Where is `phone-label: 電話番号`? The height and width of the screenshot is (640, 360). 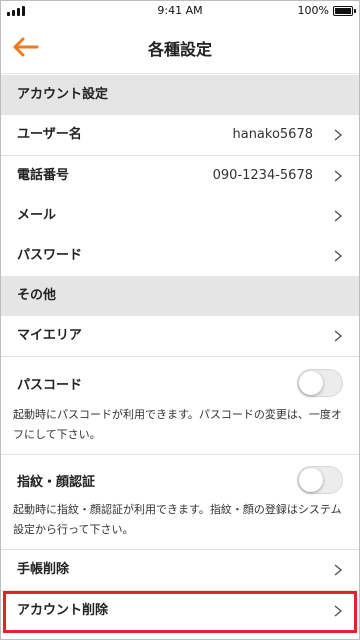
phone-label: 電話番号 is located at coordinates (43, 175).